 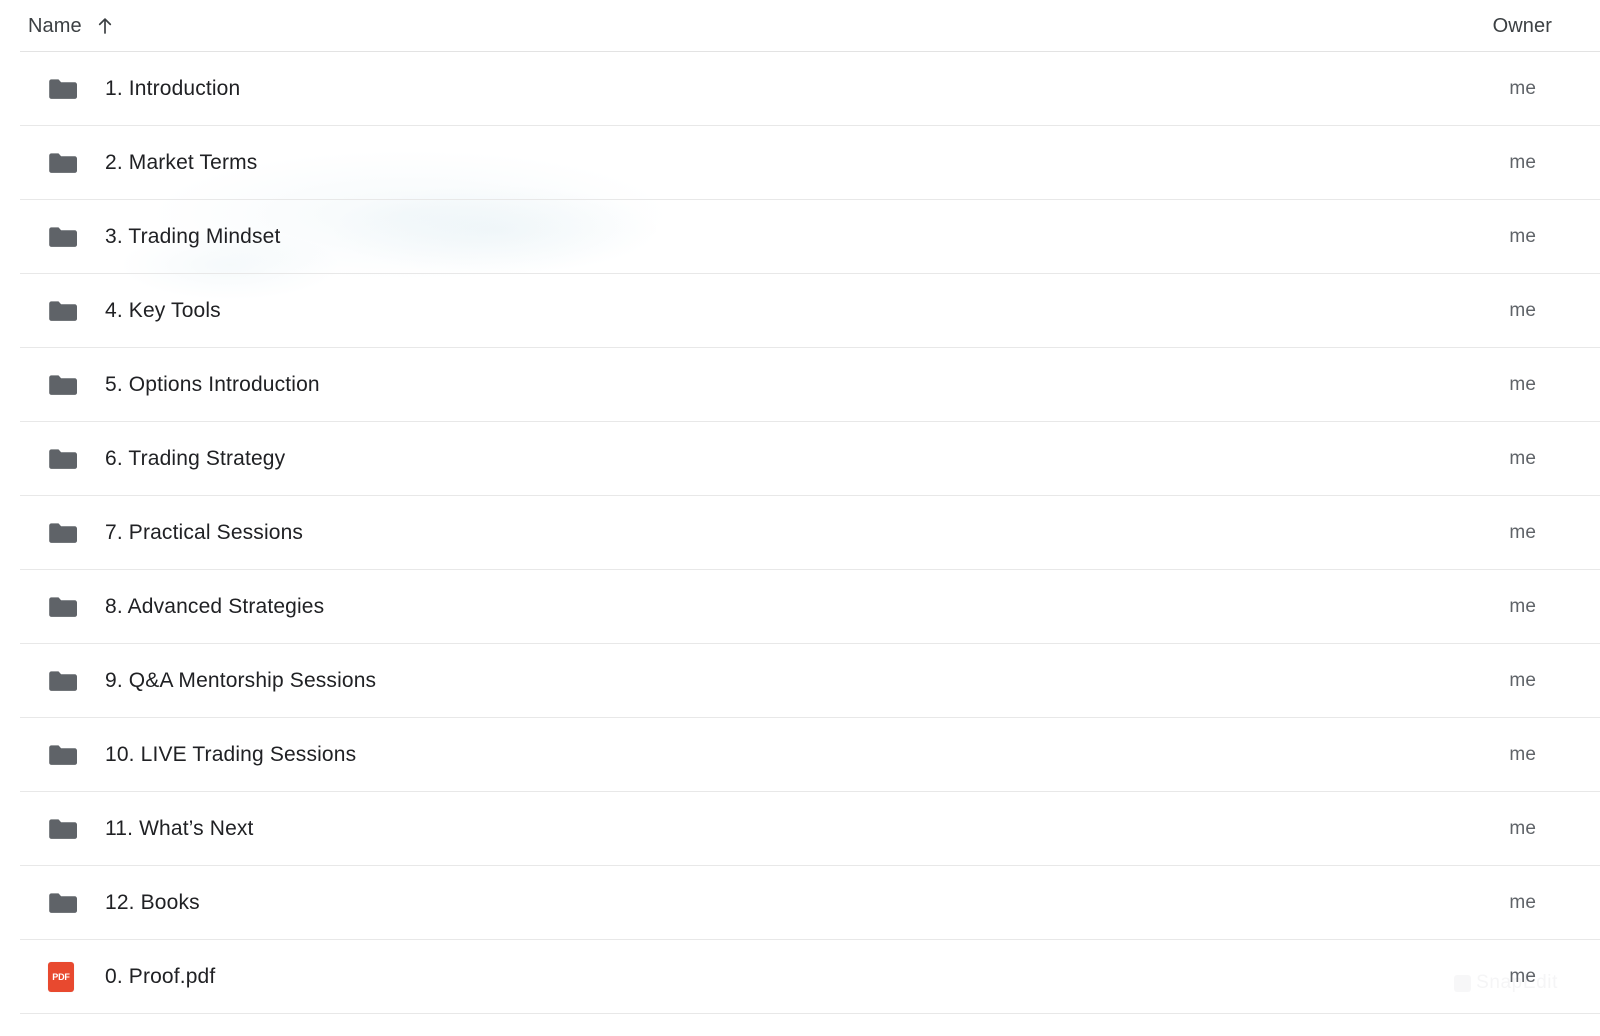 I want to click on file-row-label: 12. Books, so click(x=152, y=902).